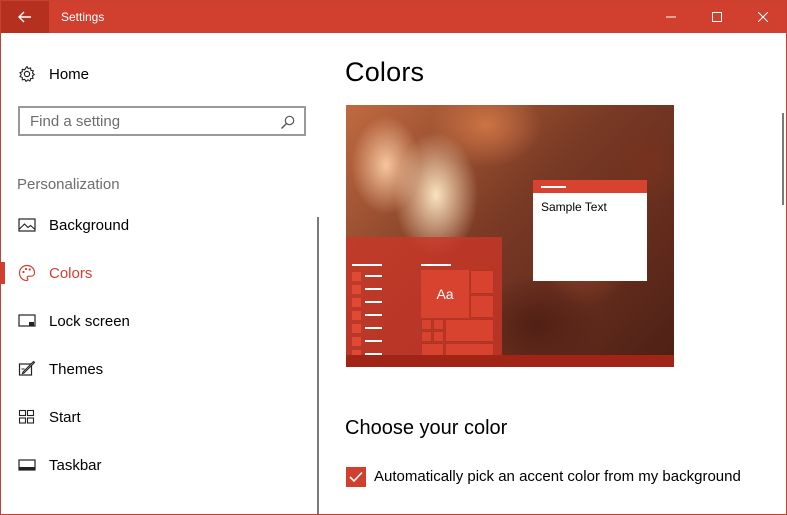  I want to click on sidebar-item-label: Themes, so click(76, 369).